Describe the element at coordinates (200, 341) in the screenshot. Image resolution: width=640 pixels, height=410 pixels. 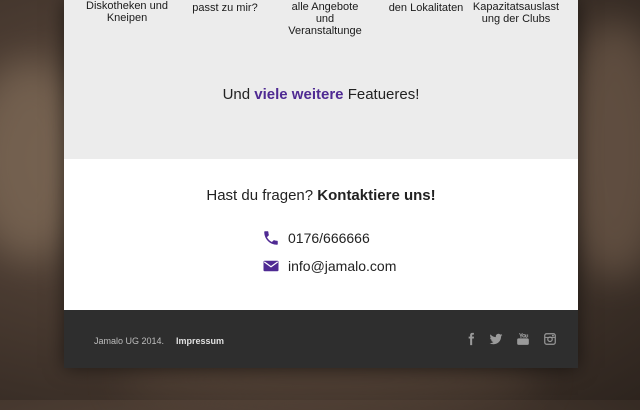
I see `imprint-link: Impressum` at that location.